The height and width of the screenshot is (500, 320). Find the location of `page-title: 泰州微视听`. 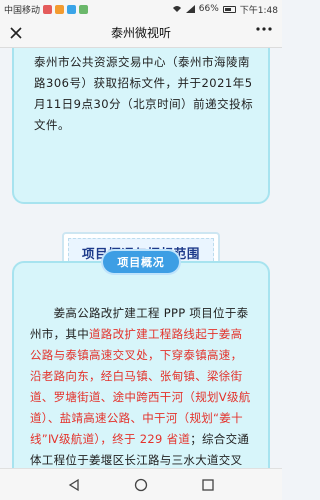

page-title: 泰州微视听 is located at coordinates (140, 33).